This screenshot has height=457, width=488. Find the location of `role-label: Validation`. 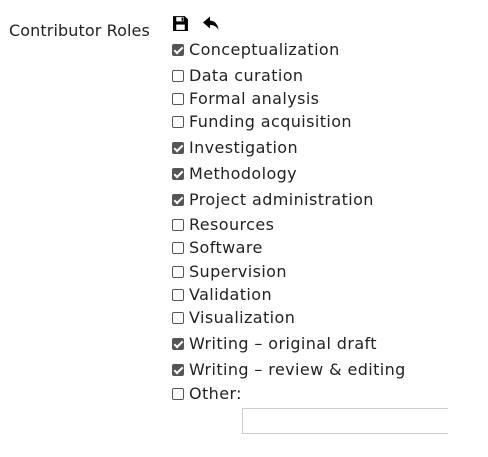

role-label: Validation is located at coordinates (231, 294).